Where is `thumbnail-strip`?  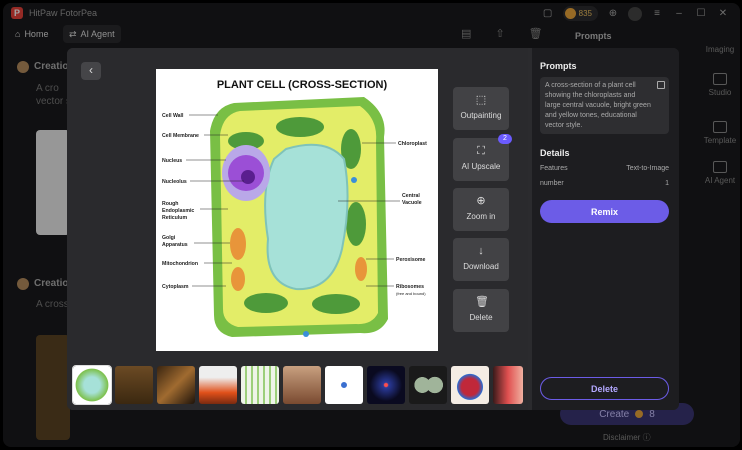 thumbnail-strip is located at coordinates (297, 385).